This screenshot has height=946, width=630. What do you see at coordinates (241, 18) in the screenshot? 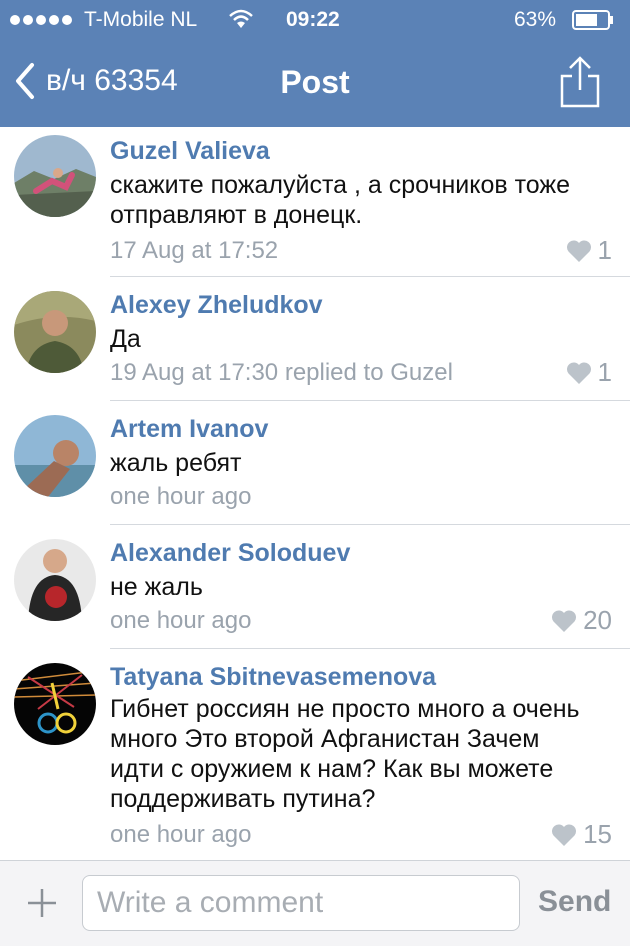
I see `wifi-icon` at bounding box center [241, 18].